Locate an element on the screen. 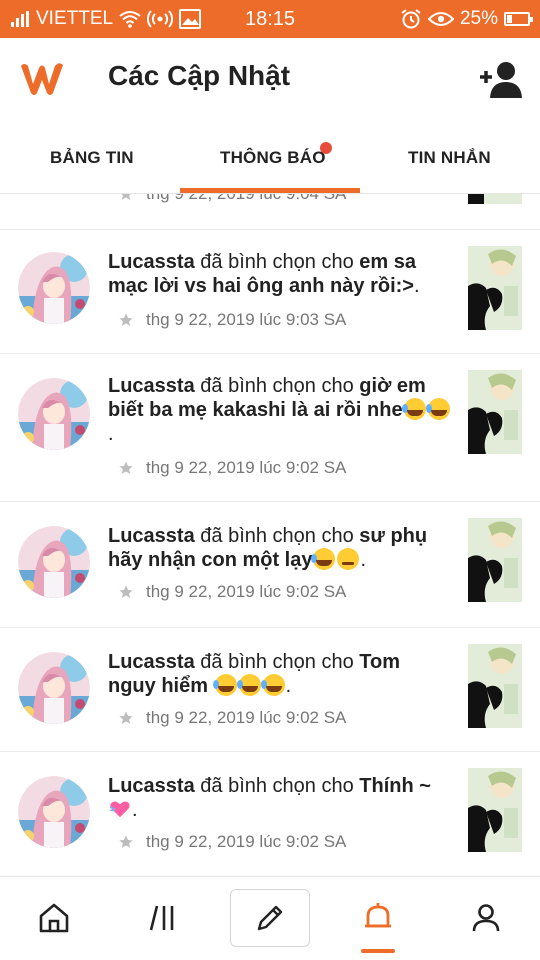 The width and height of the screenshot is (540, 960). bottom-nav is located at coordinates (270, 918).